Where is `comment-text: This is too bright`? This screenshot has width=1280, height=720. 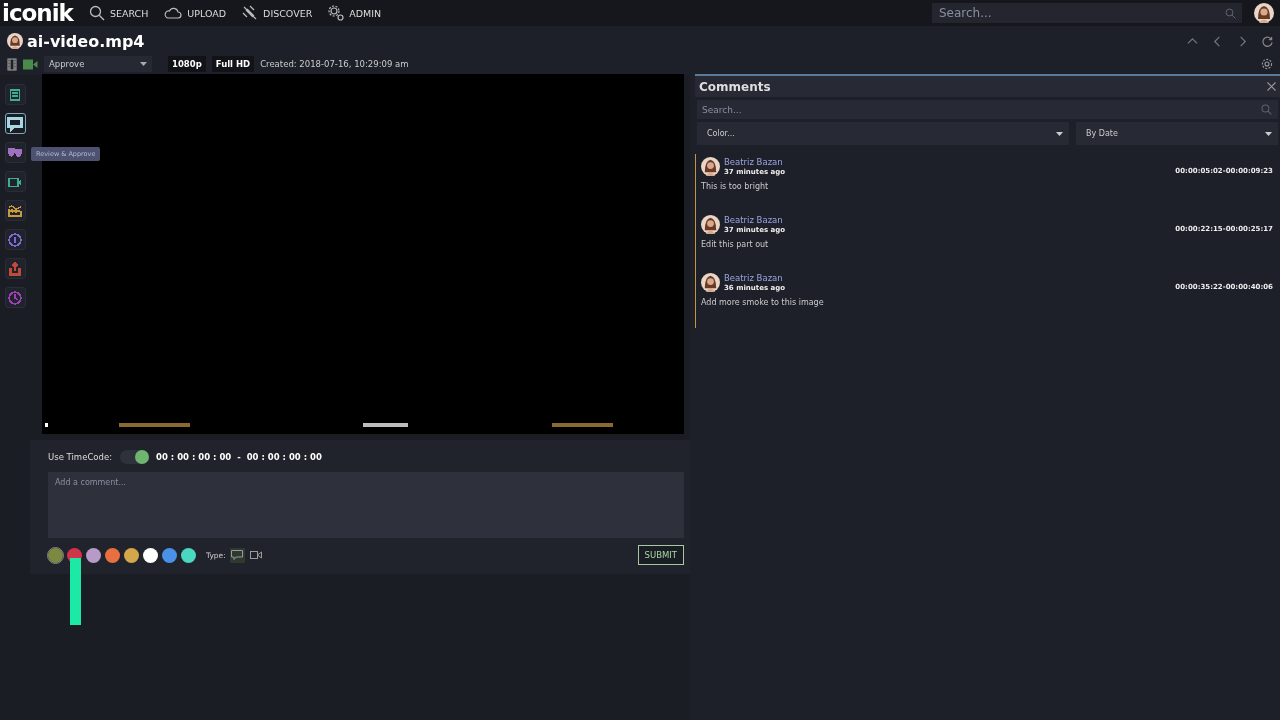
comment-text: This is too bright is located at coordinates (735, 187).